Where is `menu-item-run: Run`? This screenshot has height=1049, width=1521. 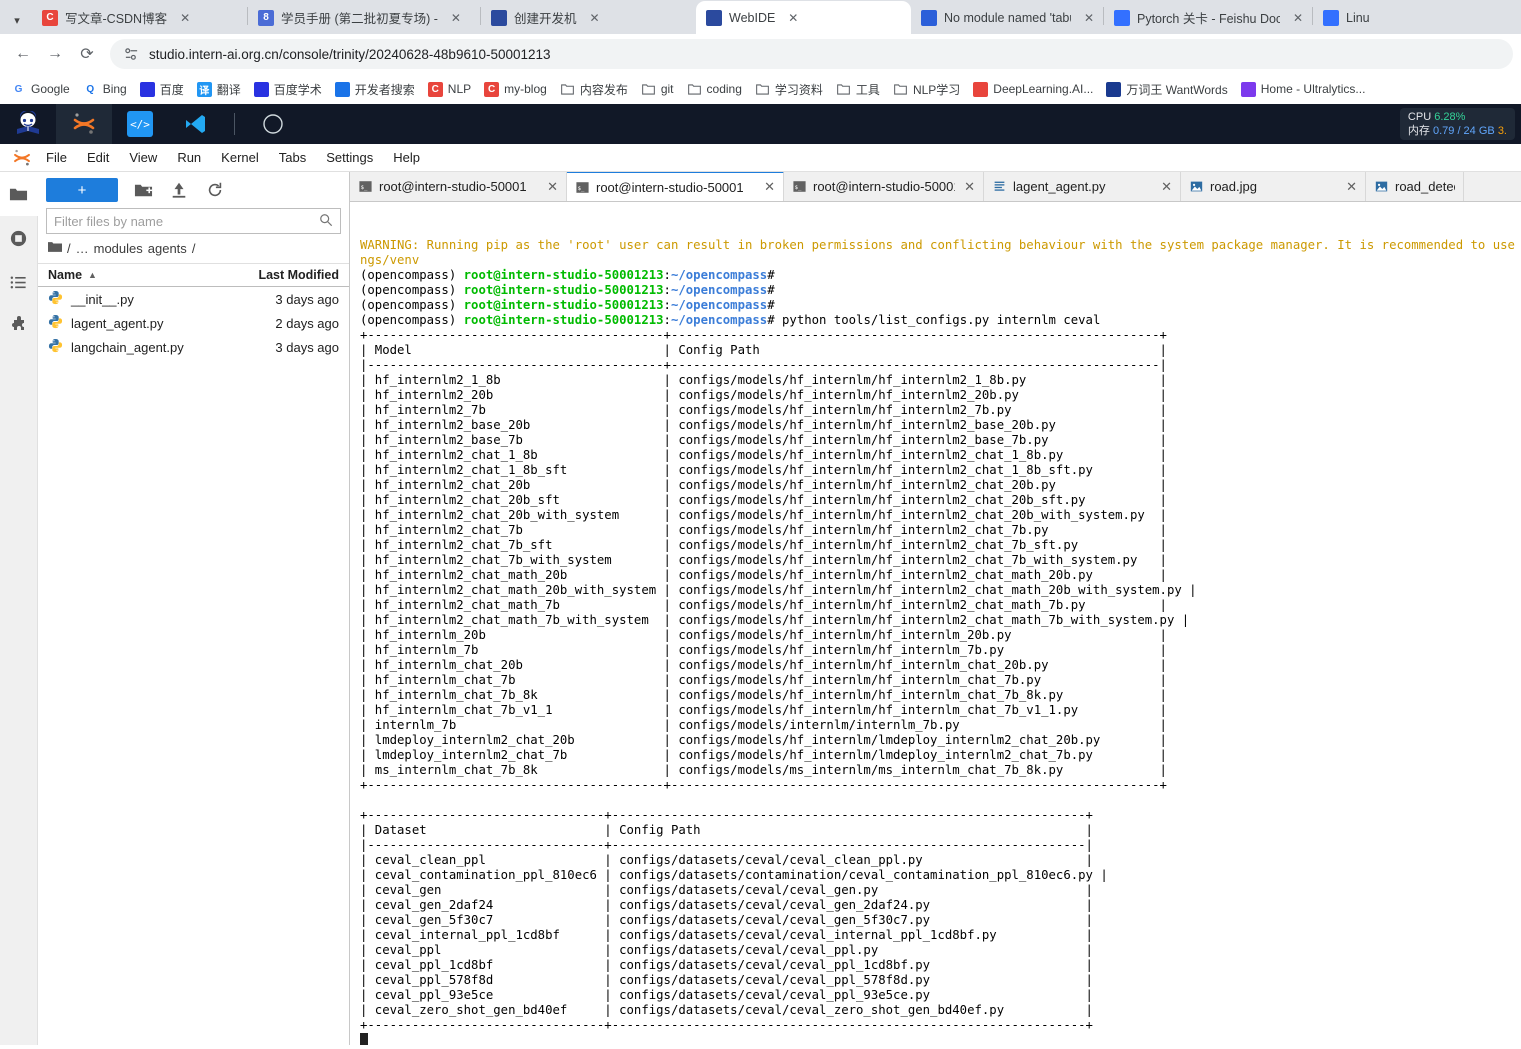 menu-item-run: Run is located at coordinates (189, 157).